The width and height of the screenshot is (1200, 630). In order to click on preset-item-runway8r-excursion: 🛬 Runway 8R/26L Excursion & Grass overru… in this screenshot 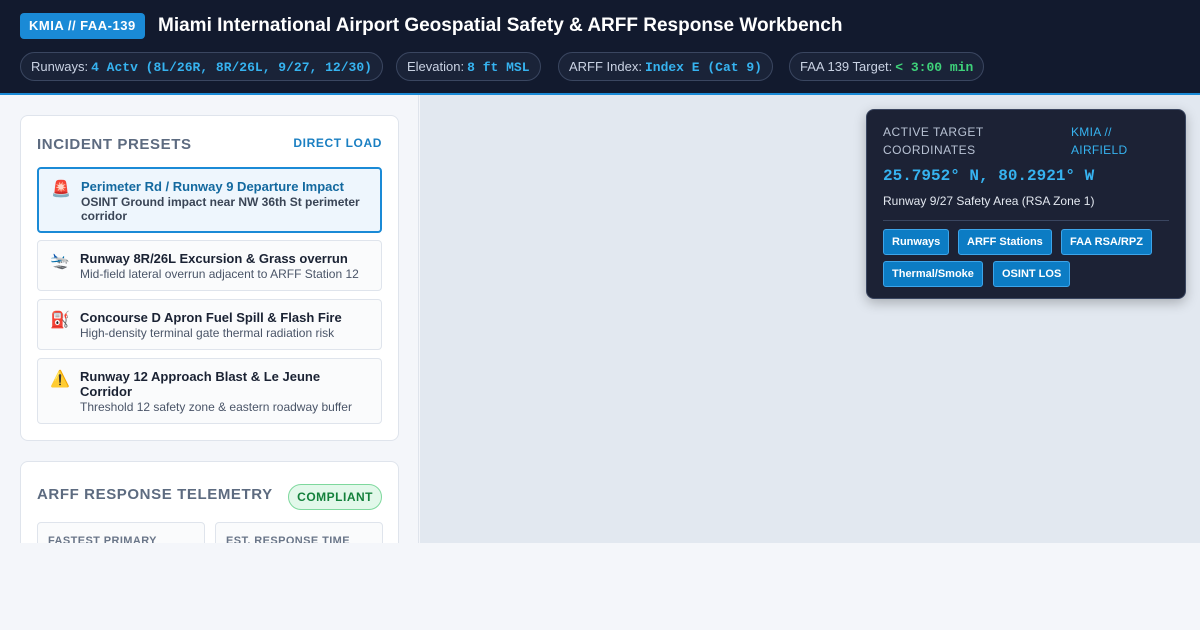, I will do `click(209, 265)`.